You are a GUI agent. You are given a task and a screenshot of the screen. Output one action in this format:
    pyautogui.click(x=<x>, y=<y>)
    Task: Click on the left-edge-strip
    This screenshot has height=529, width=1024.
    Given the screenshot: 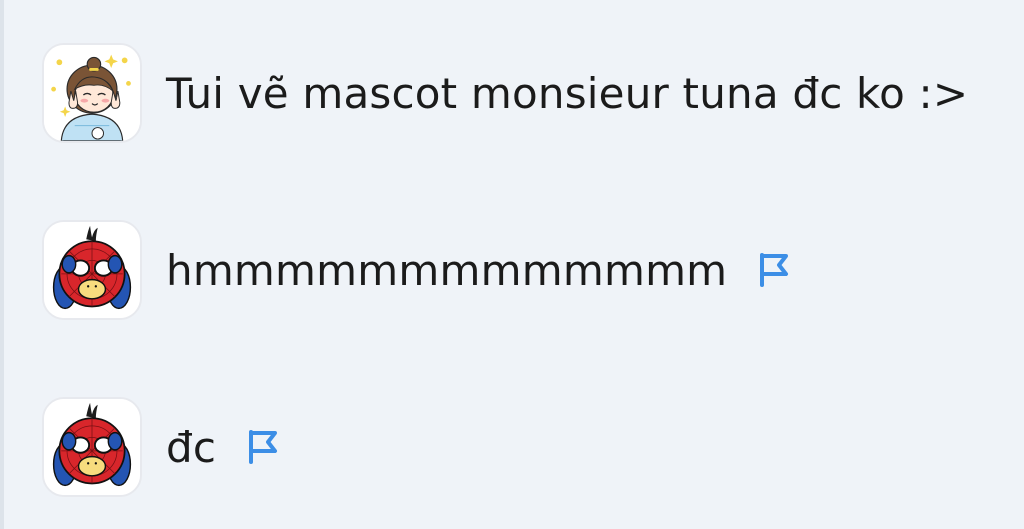 What is the action you would take?
    pyautogui.click(x=2, y=264)
    